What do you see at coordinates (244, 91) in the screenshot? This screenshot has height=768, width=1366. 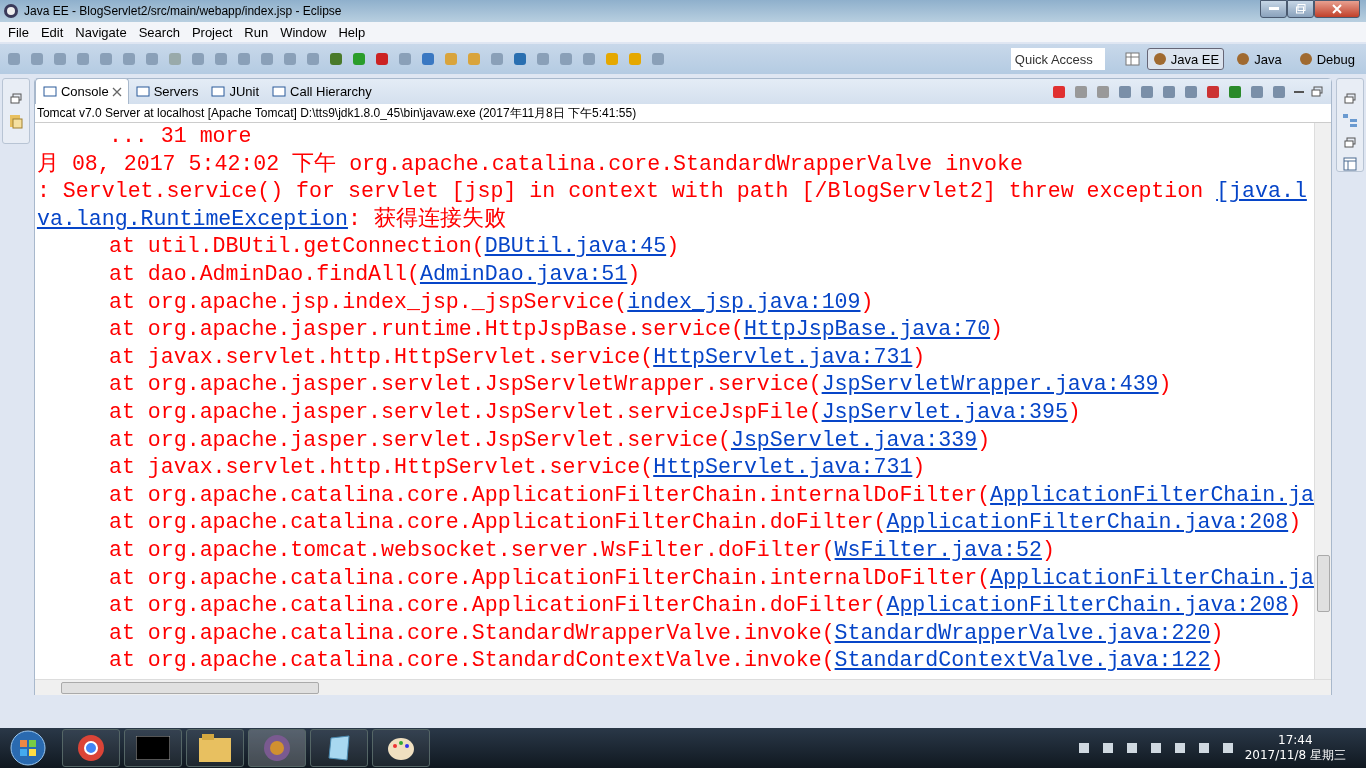 I see `tab-label: JUnit` at bounding box center [244, 91].